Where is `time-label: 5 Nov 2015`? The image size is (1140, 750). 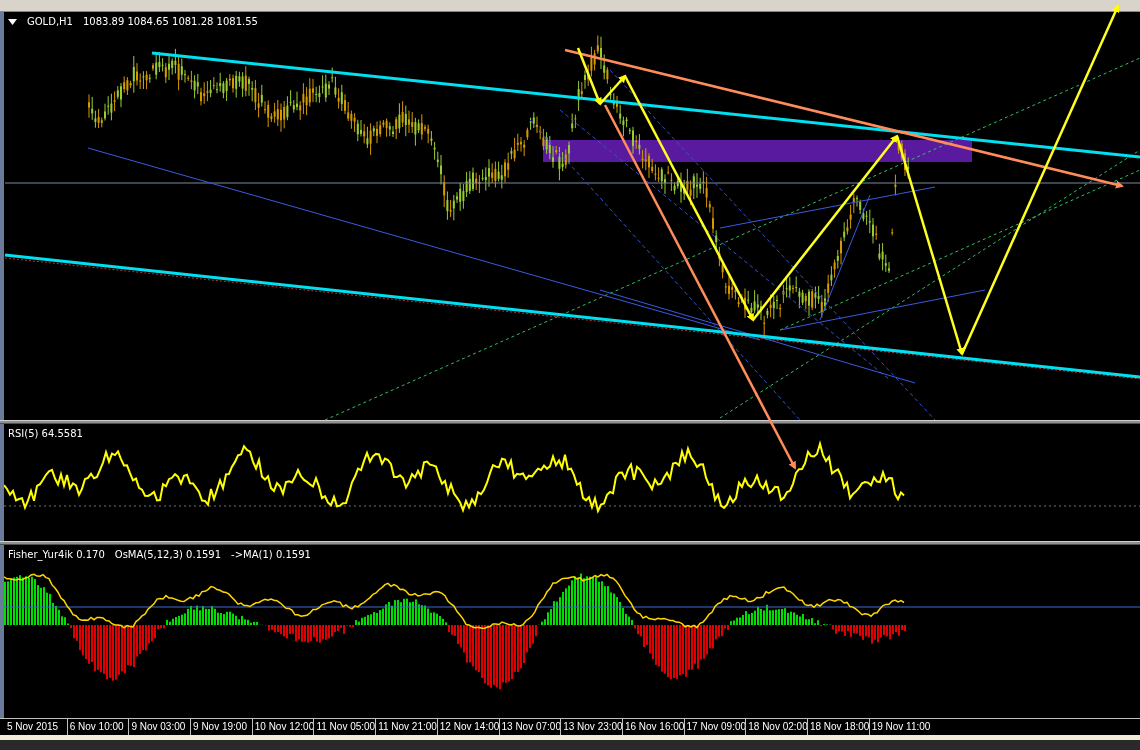 time-label: 5 Nov 2015 is located at coordinates (33, 727).